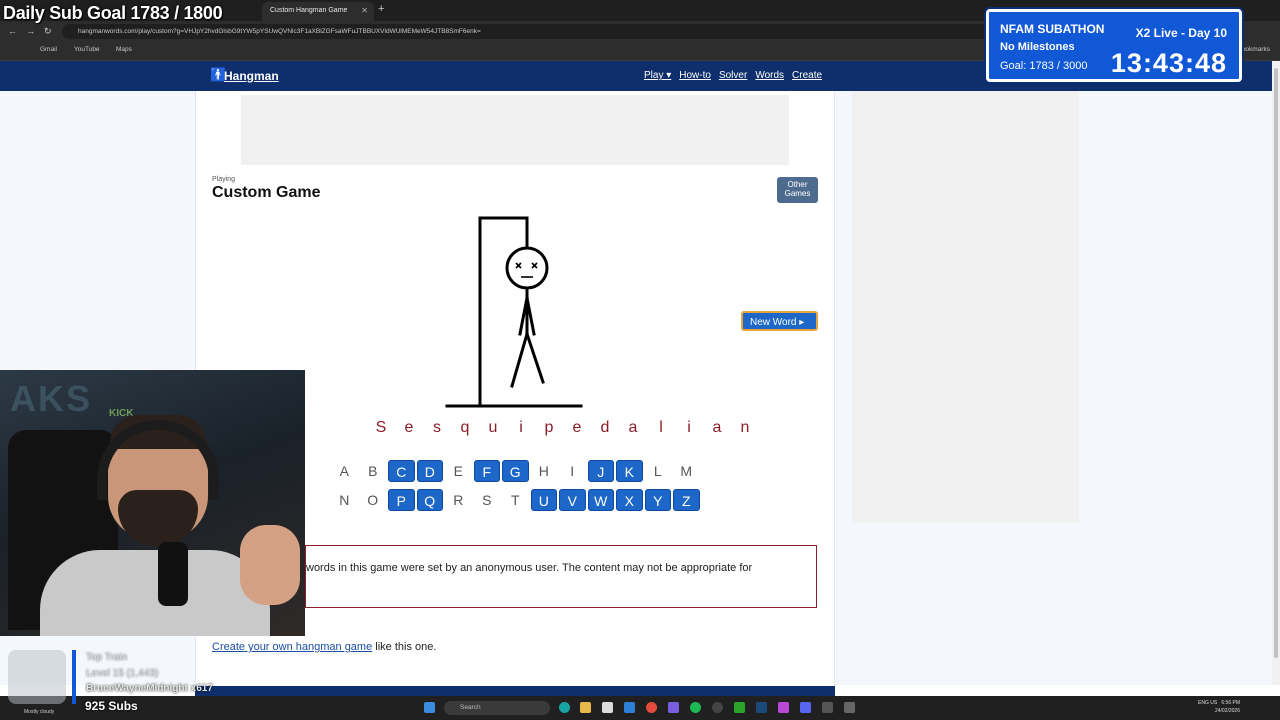 The width and height of the screenshot is (1280, 720). I want to click on spotify-icon, so click(695, 707).